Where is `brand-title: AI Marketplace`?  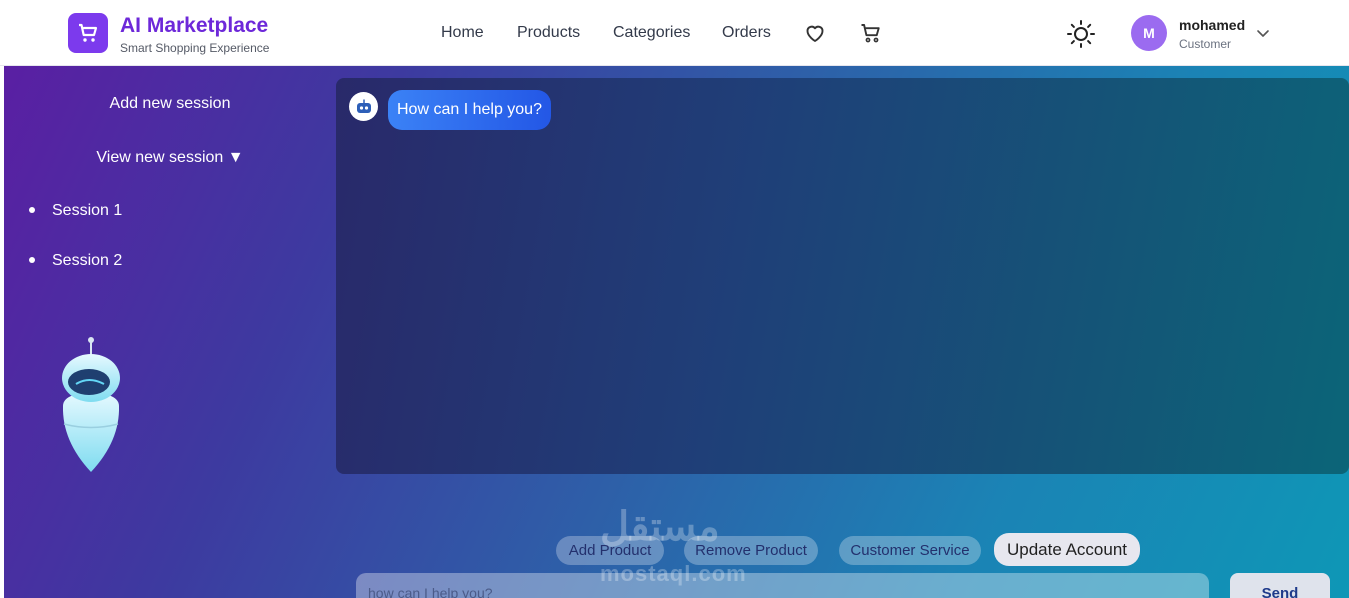
brand-title: AI Marketplace is located at coordinates (194, 26).